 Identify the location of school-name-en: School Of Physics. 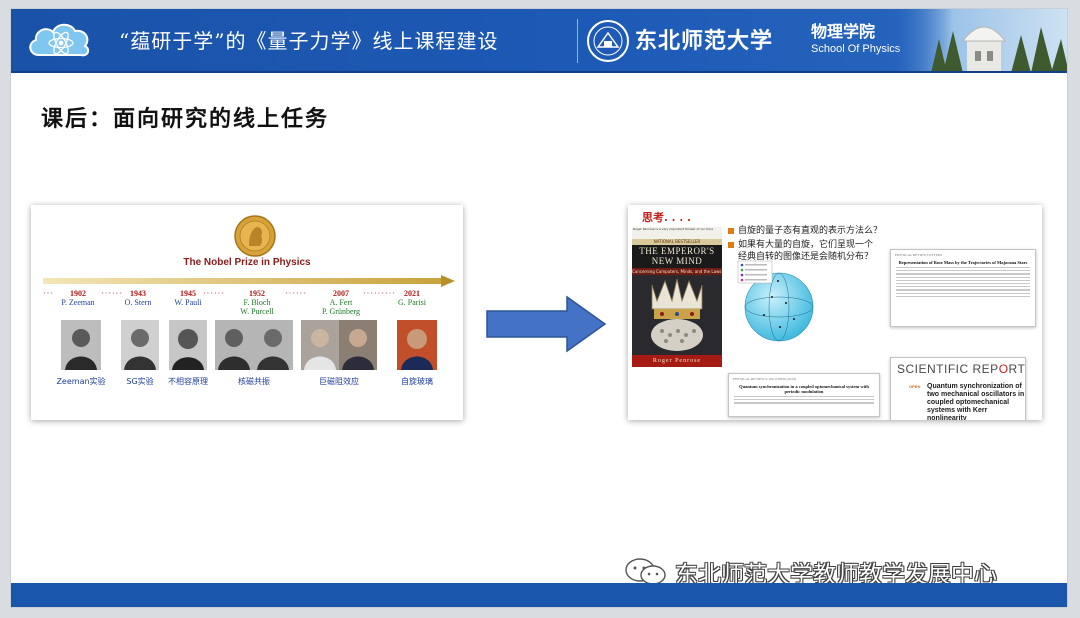
(856, 49).